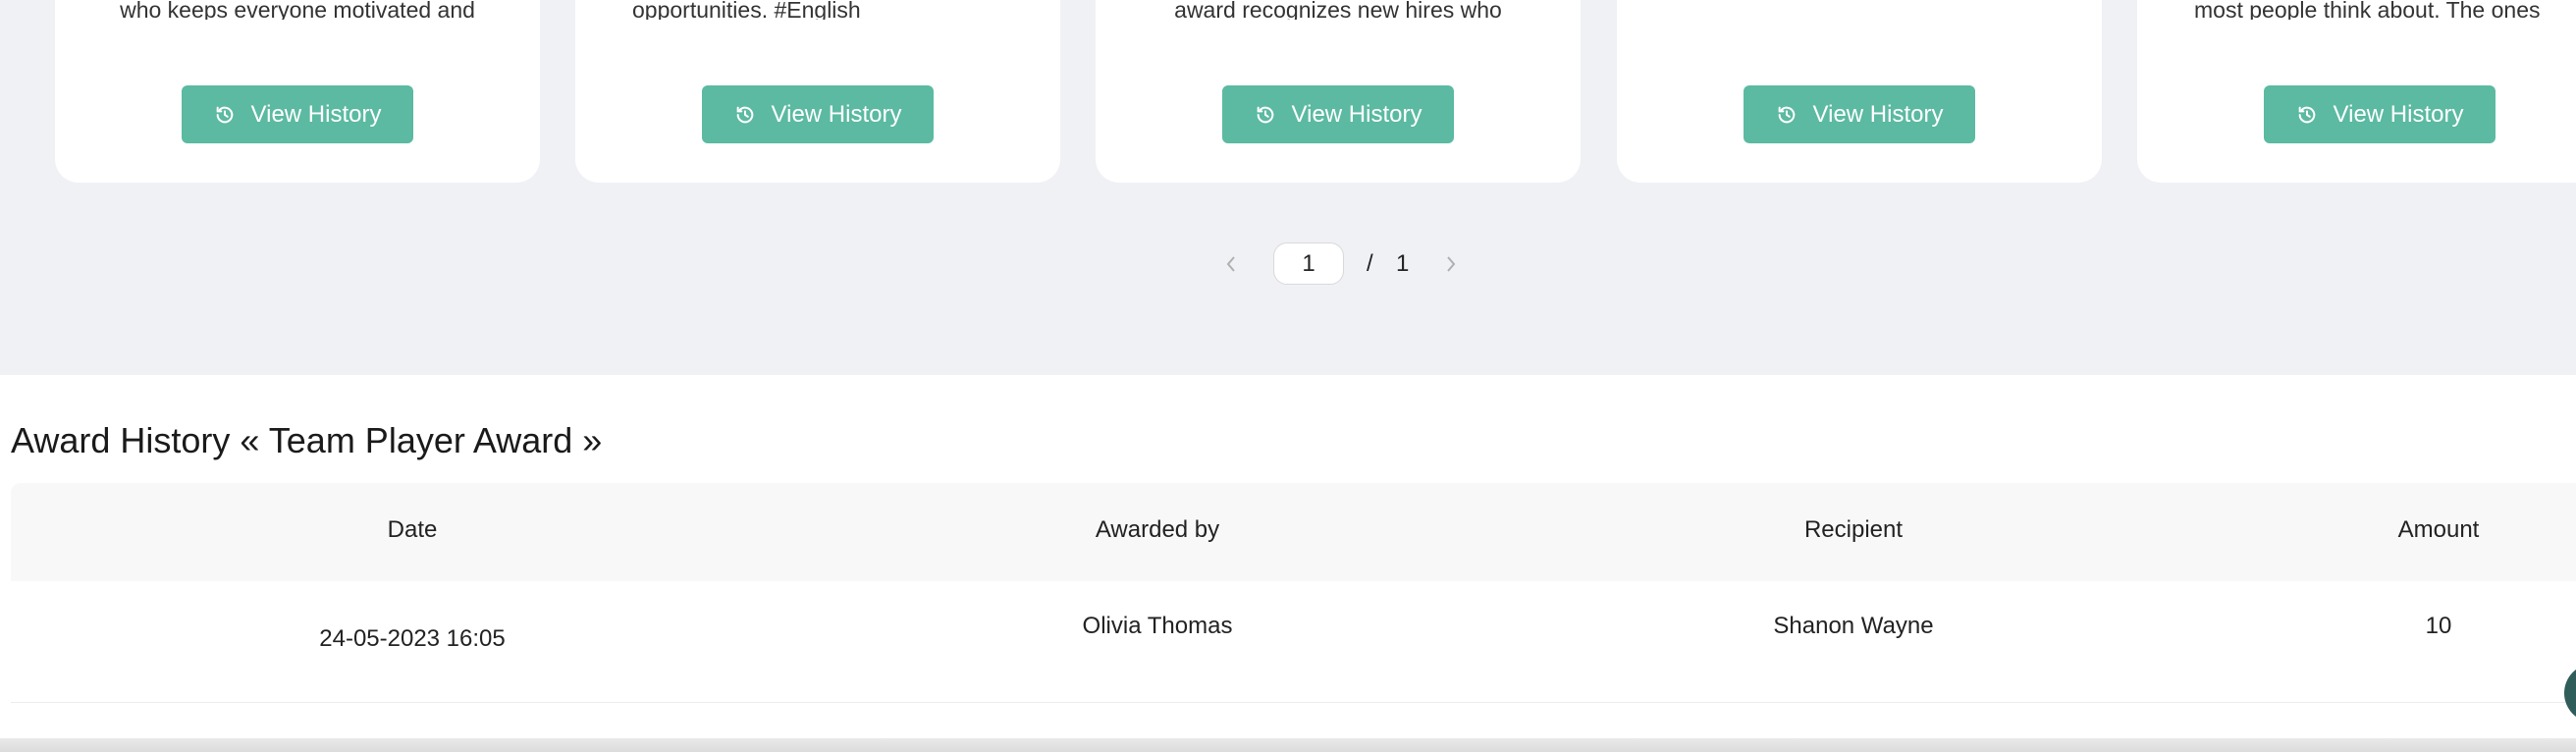 The height and width of the screenshot is (752, 2576). I want to click on column-header-recipient: Recipient, so click(1853, 529).